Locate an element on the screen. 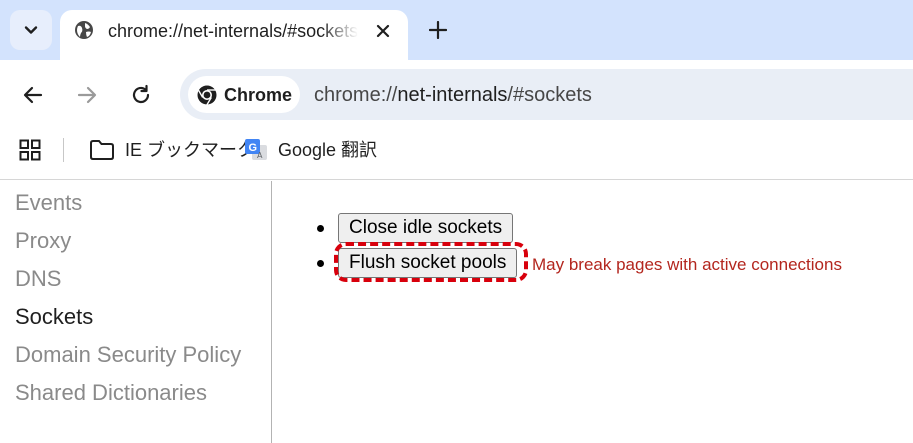  chrome-logo-icon is located at coordinates (207, 95).